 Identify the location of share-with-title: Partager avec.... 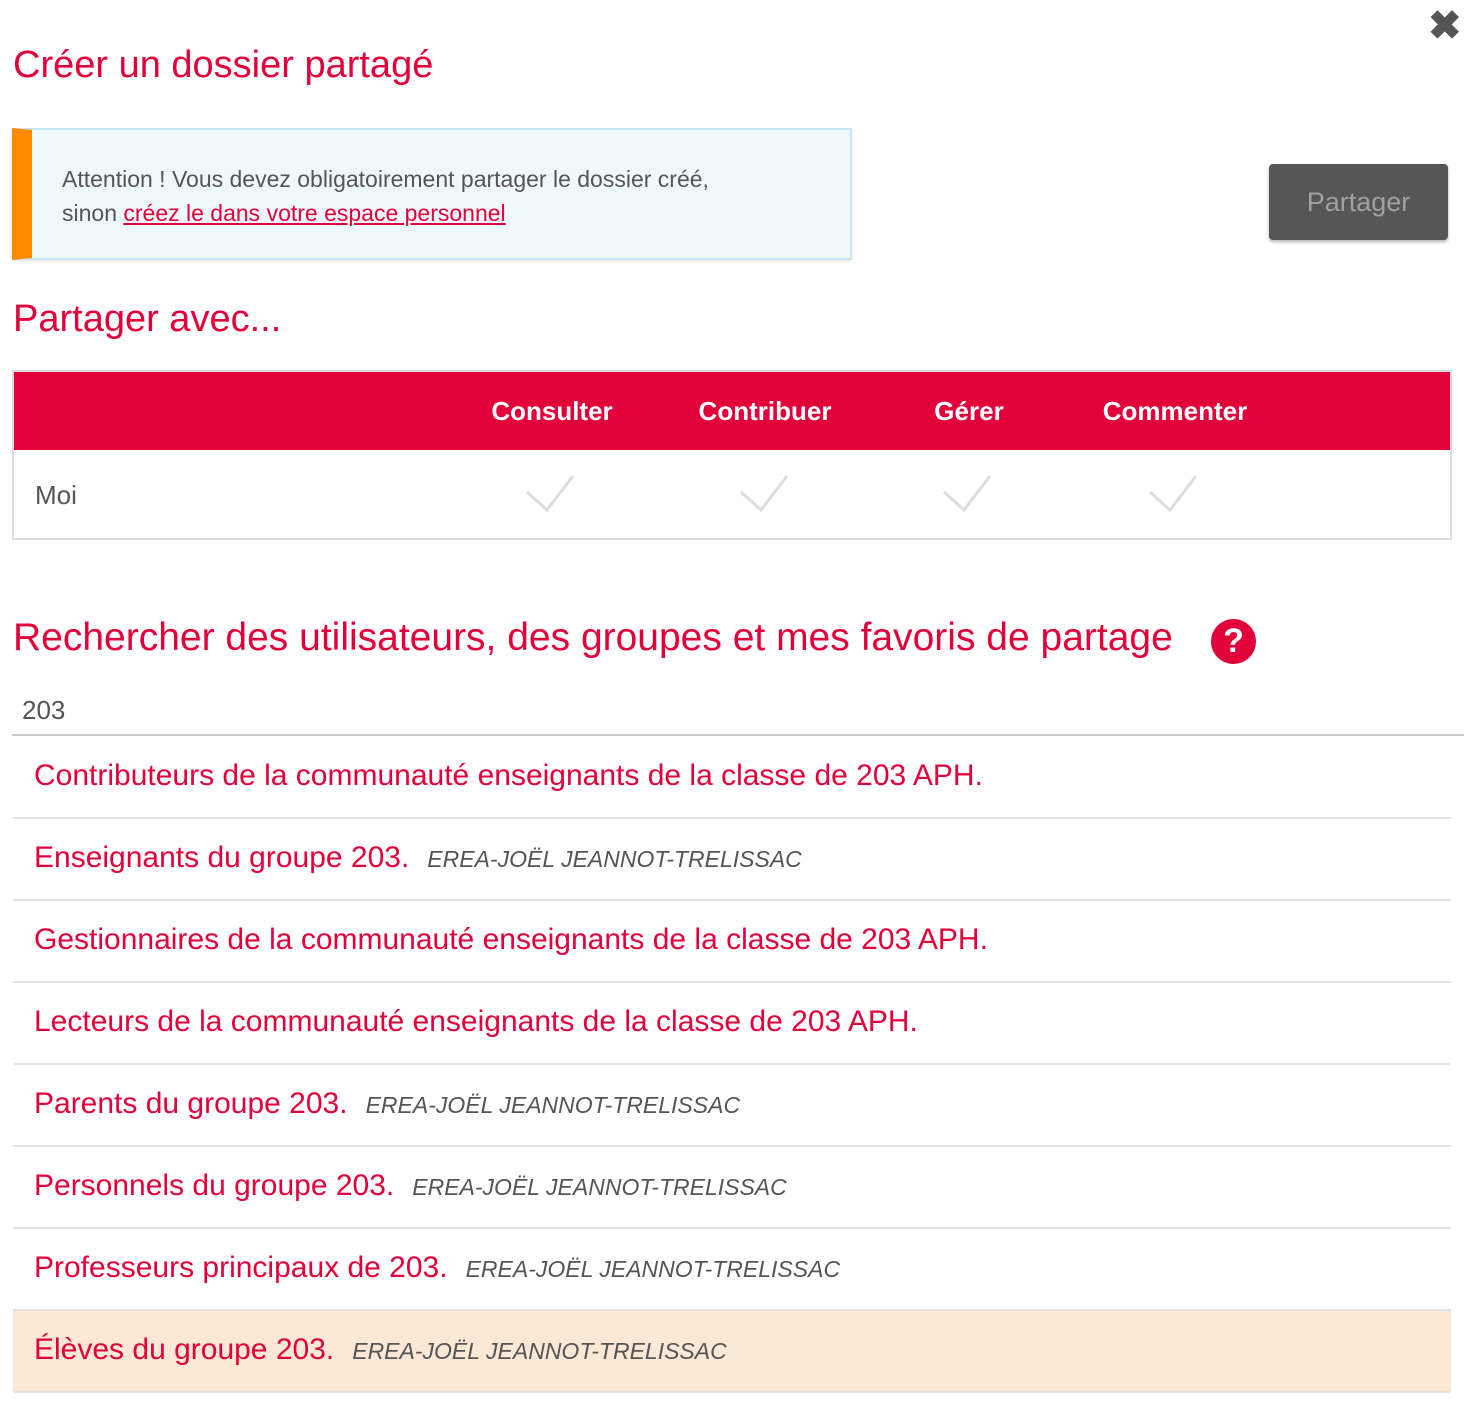
(147, 319).